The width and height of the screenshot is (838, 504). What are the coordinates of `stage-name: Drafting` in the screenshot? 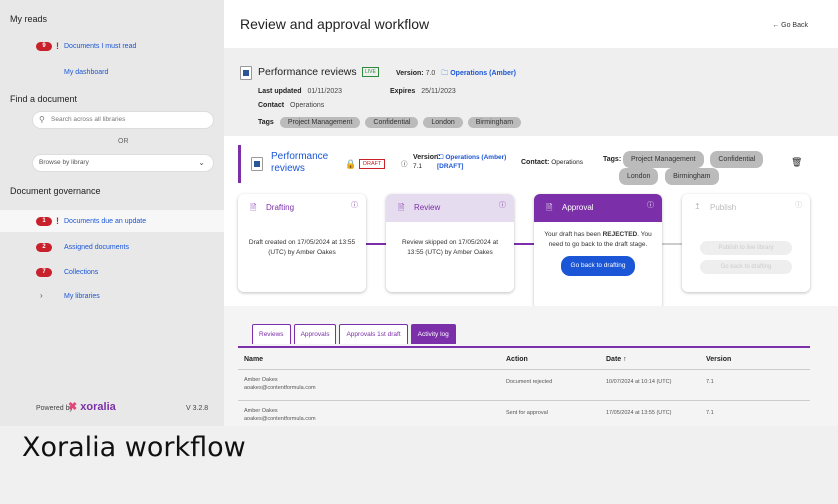 It's located at (280, 207).